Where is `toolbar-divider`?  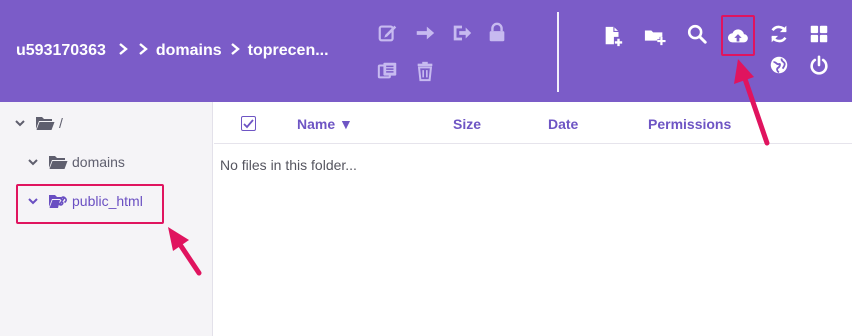
toolbar-divider is located at coordinates (558, 52).